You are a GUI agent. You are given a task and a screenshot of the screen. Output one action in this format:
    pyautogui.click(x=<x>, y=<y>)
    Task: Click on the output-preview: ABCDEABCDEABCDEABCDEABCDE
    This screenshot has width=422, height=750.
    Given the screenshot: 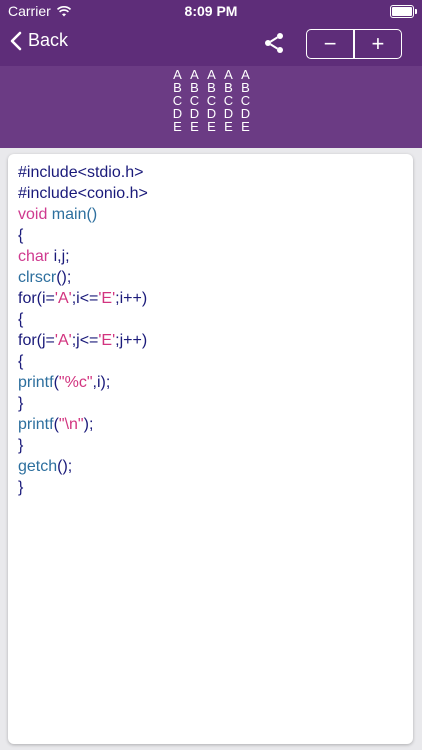 What is the action you would take?
    pyautogui.click(x=211, y=107)
    